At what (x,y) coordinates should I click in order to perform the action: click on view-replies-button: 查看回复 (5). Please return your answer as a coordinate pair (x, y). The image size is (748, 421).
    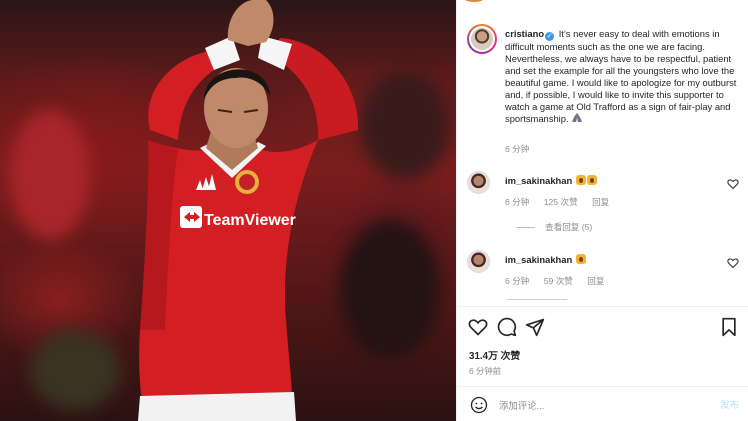
    Looking at the image, I should click on (554, 227).